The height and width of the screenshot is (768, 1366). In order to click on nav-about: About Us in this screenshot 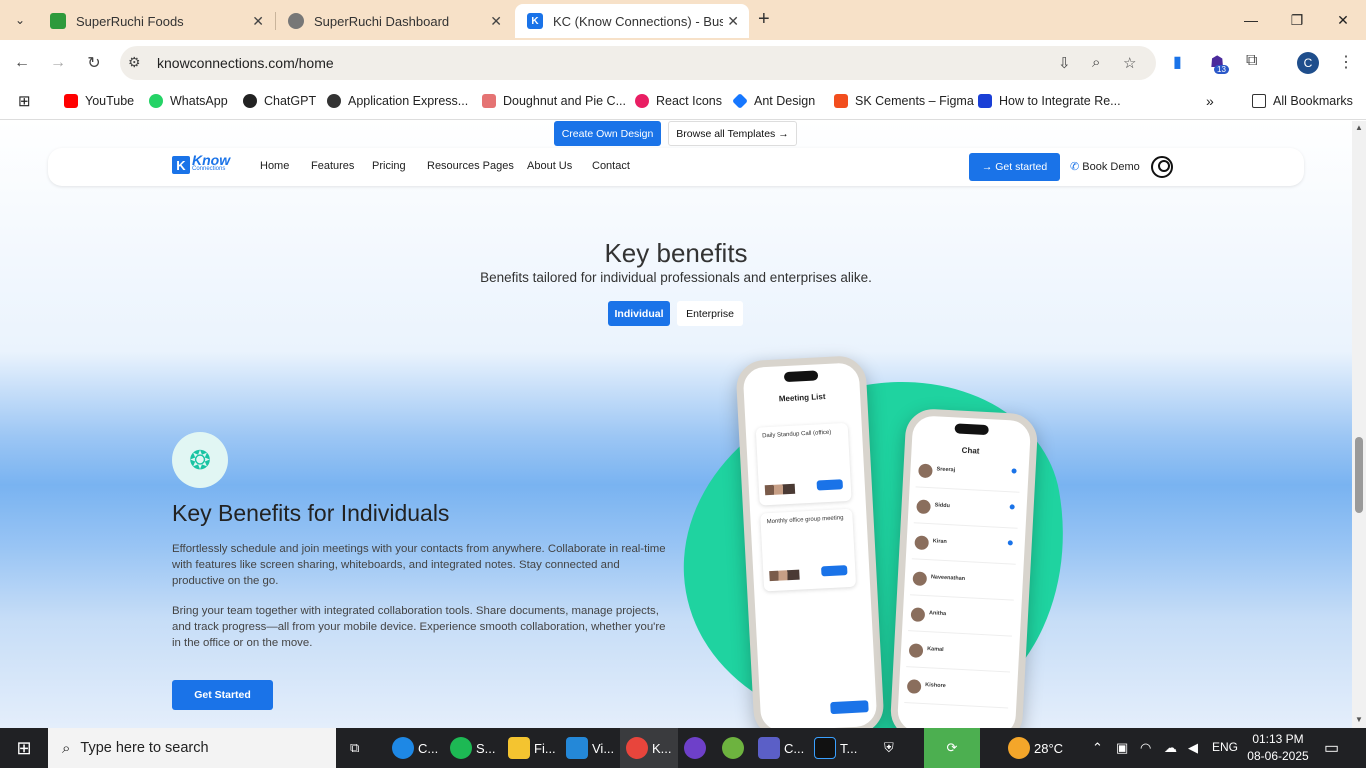, I will do `click(549, 166)`.